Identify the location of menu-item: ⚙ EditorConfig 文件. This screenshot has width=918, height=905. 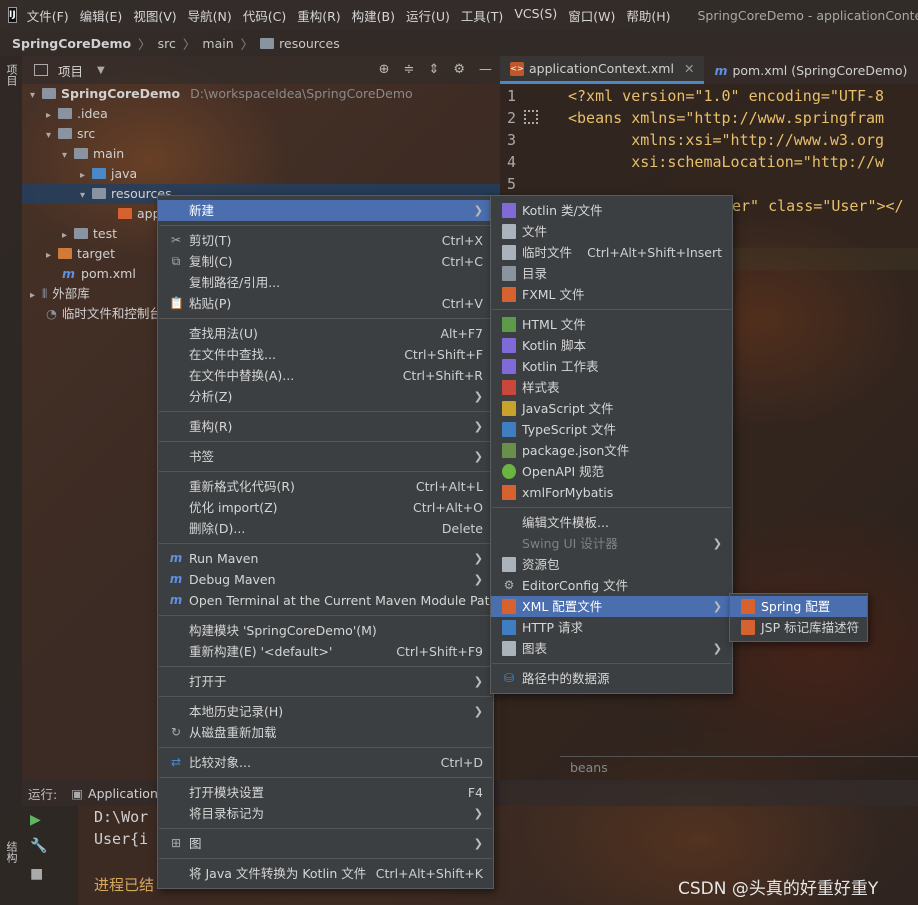
(611, 585).